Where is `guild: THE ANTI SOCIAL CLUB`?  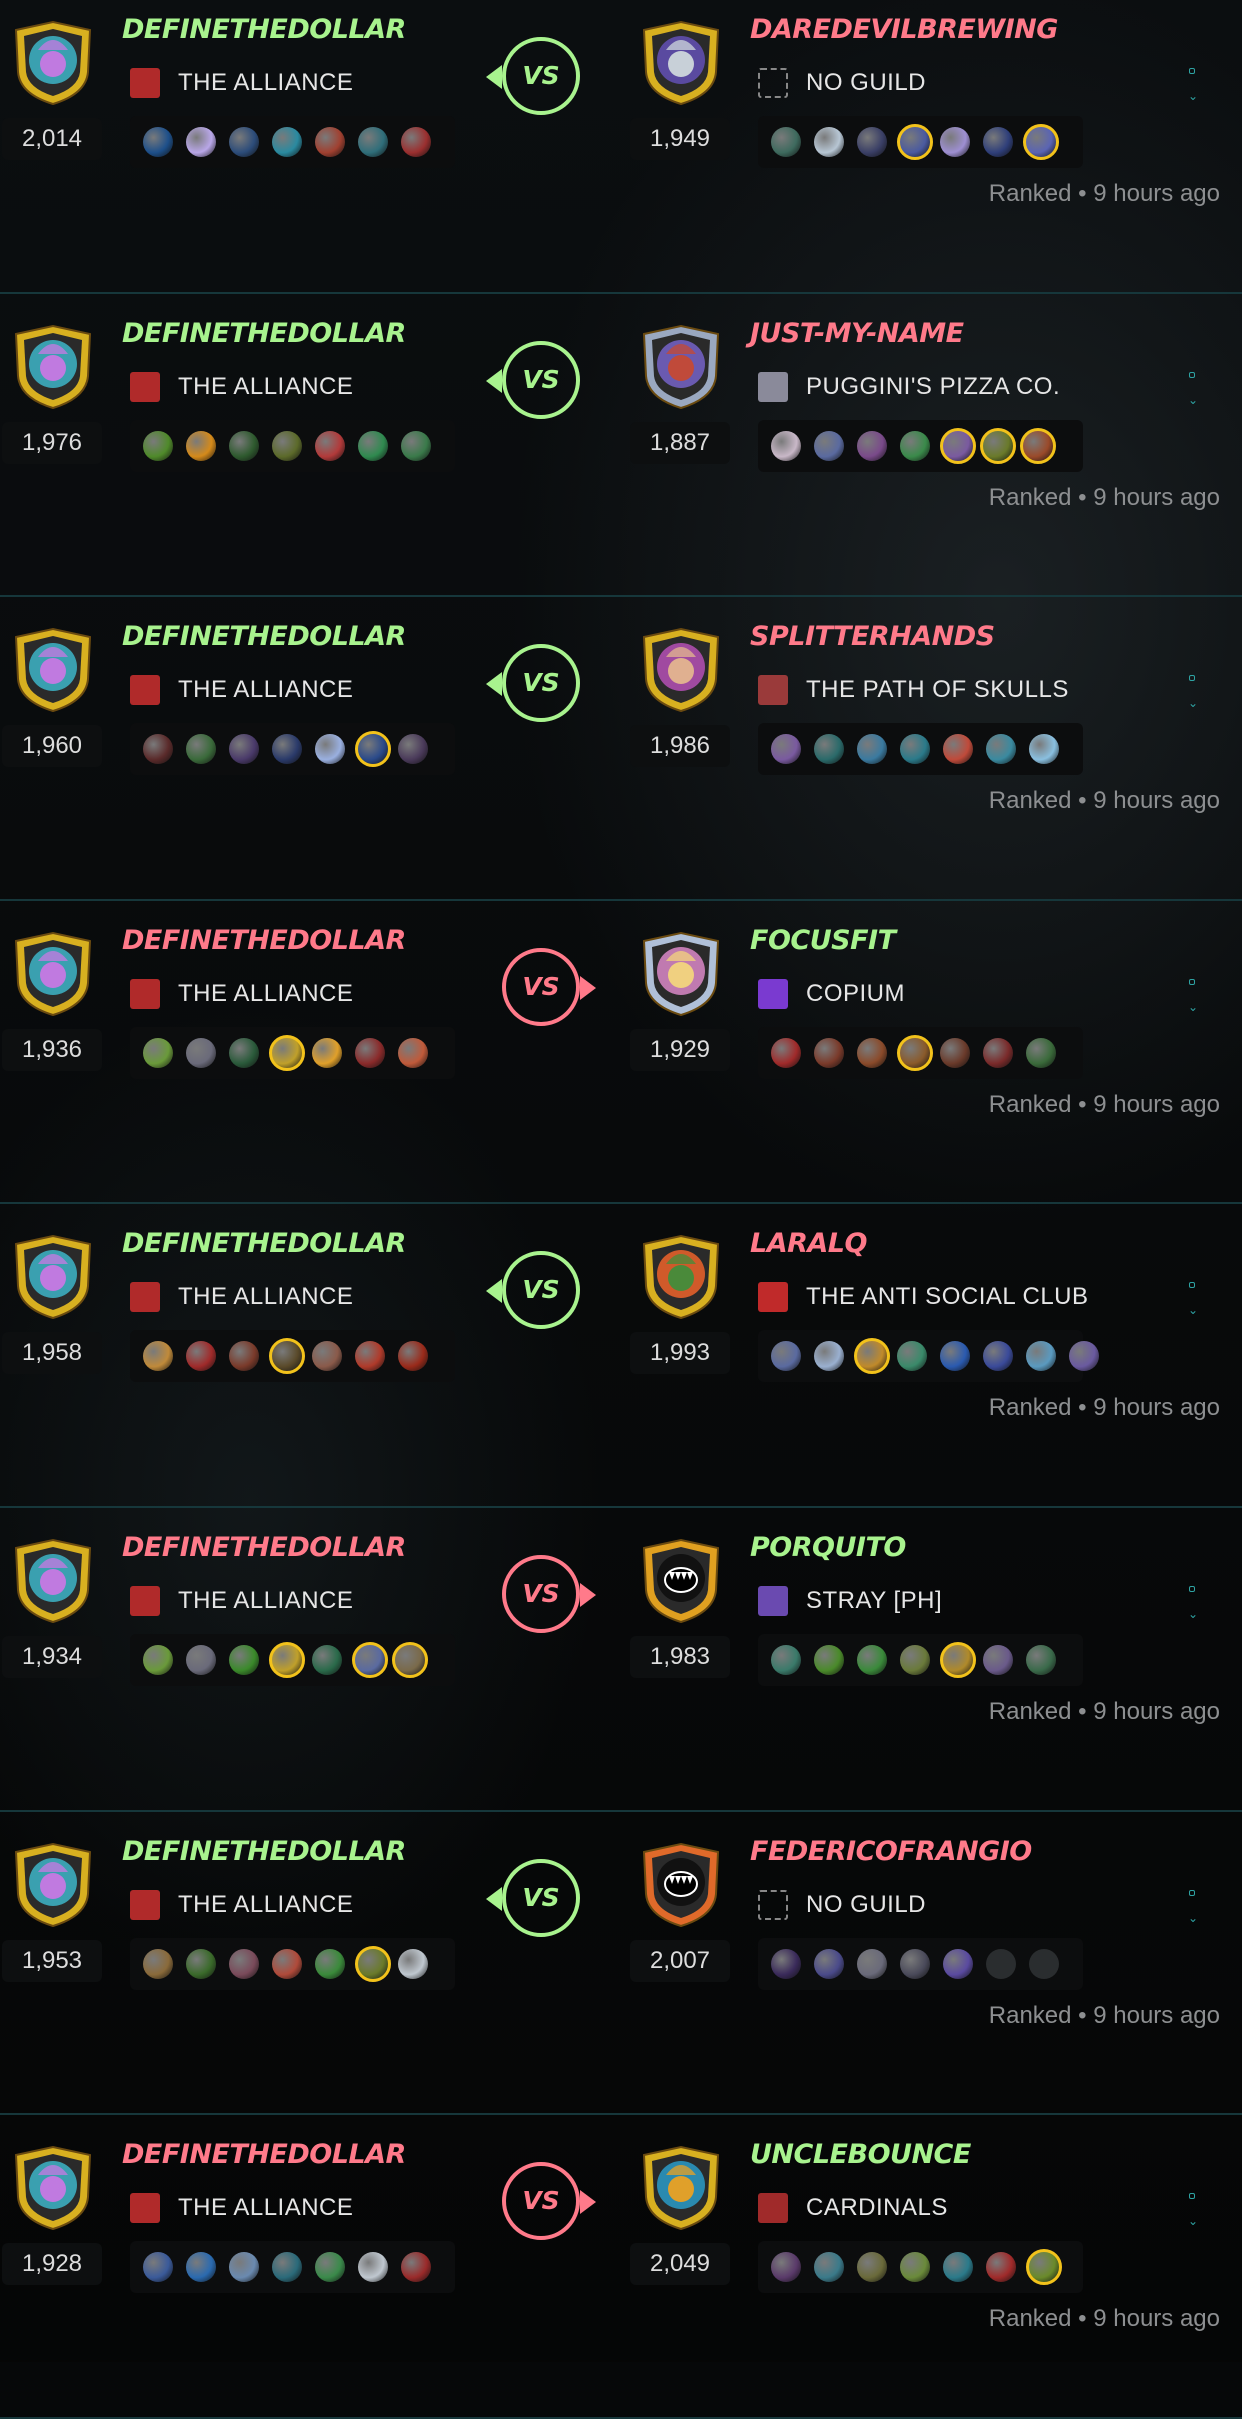
guild: THE ANTI SOCIAL CLUB is located at coordinates (923, 1297).